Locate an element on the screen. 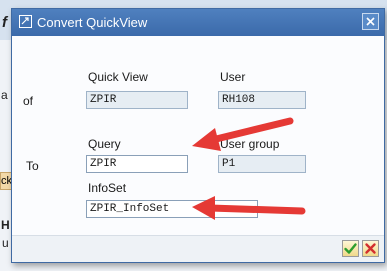  close-button is located at coordinates (370, 21).